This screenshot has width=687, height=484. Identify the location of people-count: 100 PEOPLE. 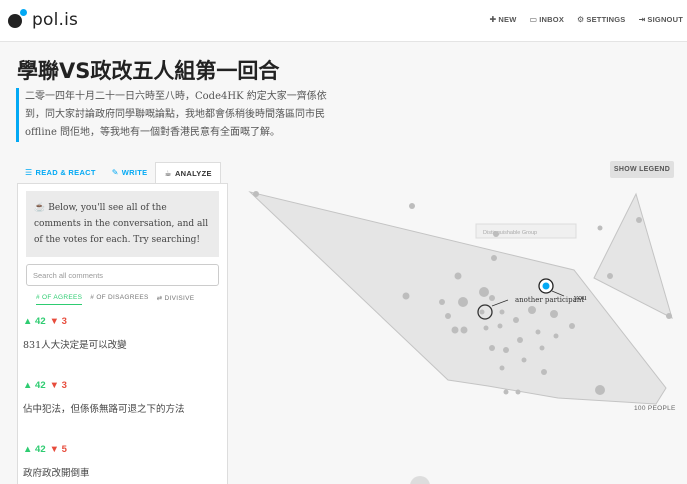
(655, 408).